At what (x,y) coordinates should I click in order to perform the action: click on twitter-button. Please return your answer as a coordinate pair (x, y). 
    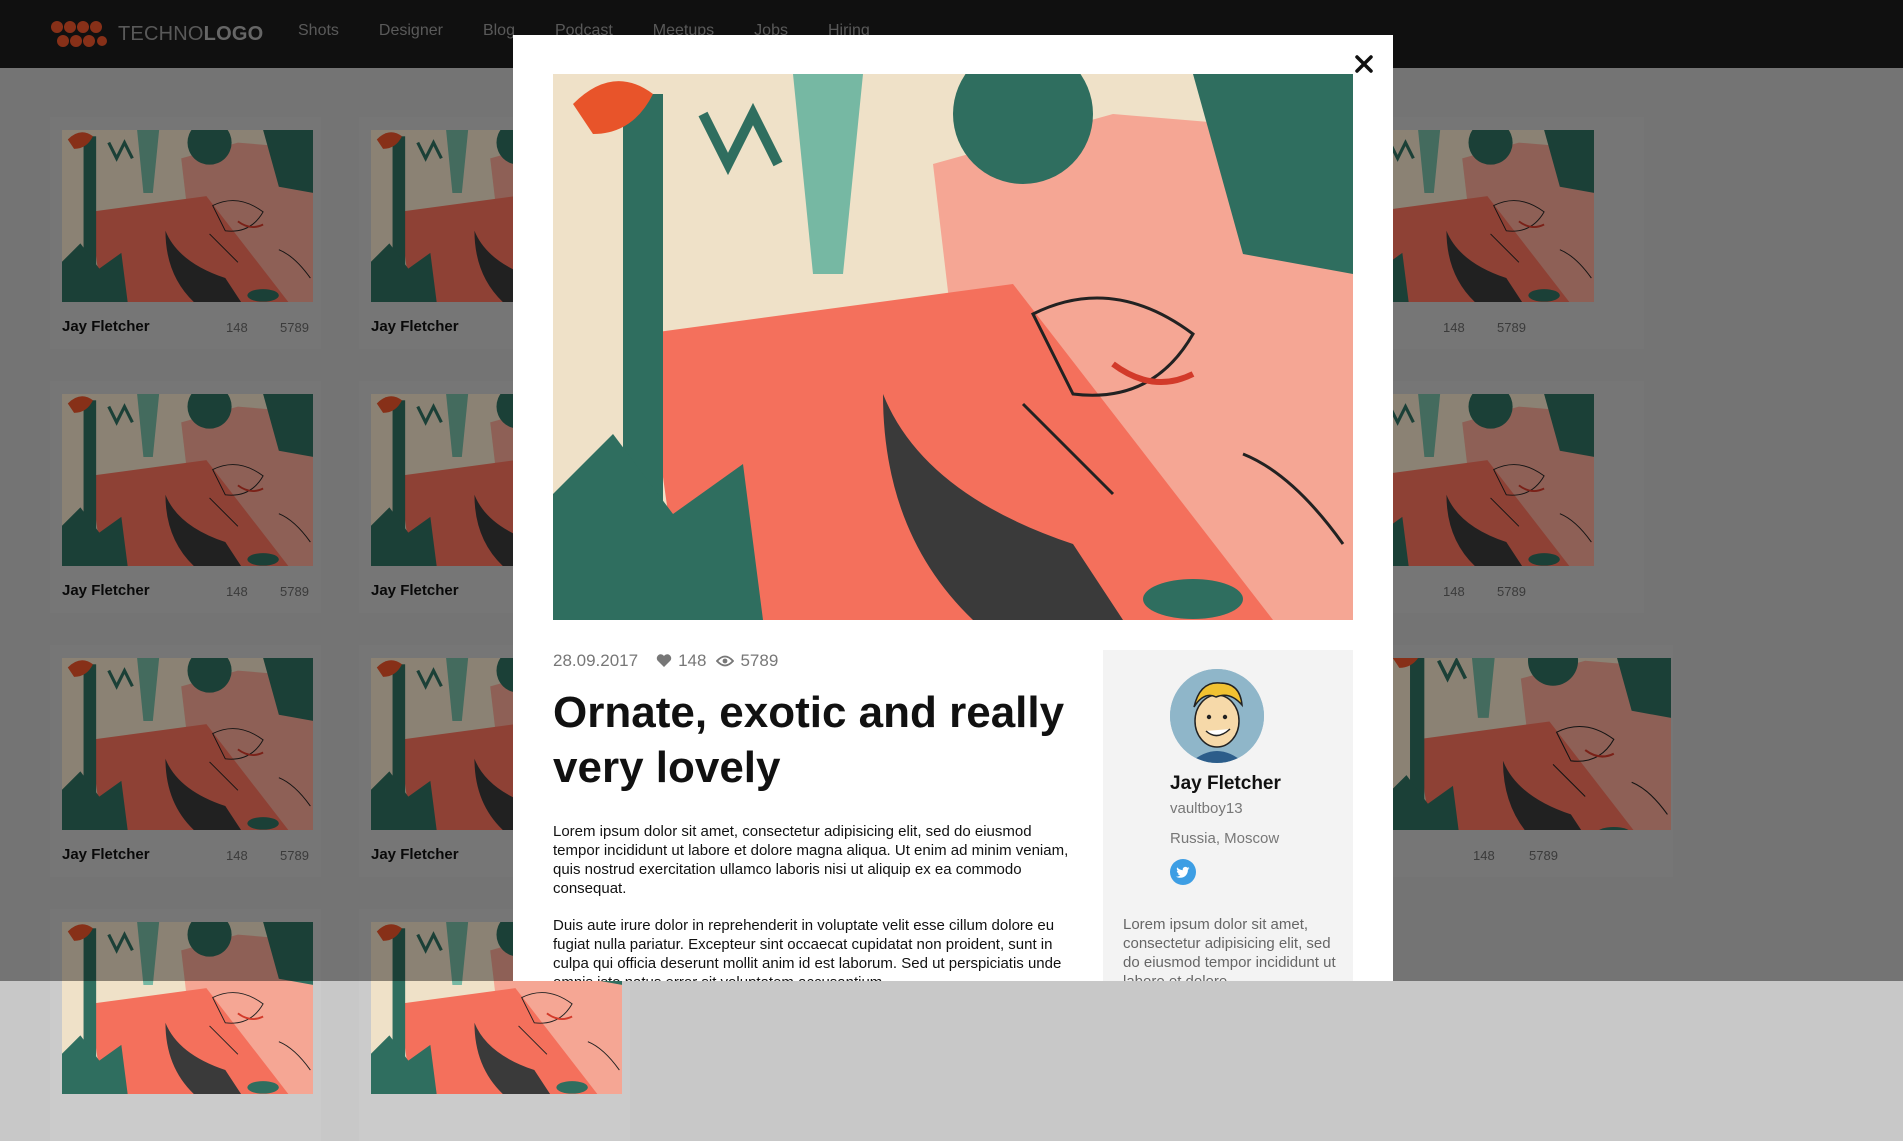
    Looking at the image, I should click on (1183, 872).